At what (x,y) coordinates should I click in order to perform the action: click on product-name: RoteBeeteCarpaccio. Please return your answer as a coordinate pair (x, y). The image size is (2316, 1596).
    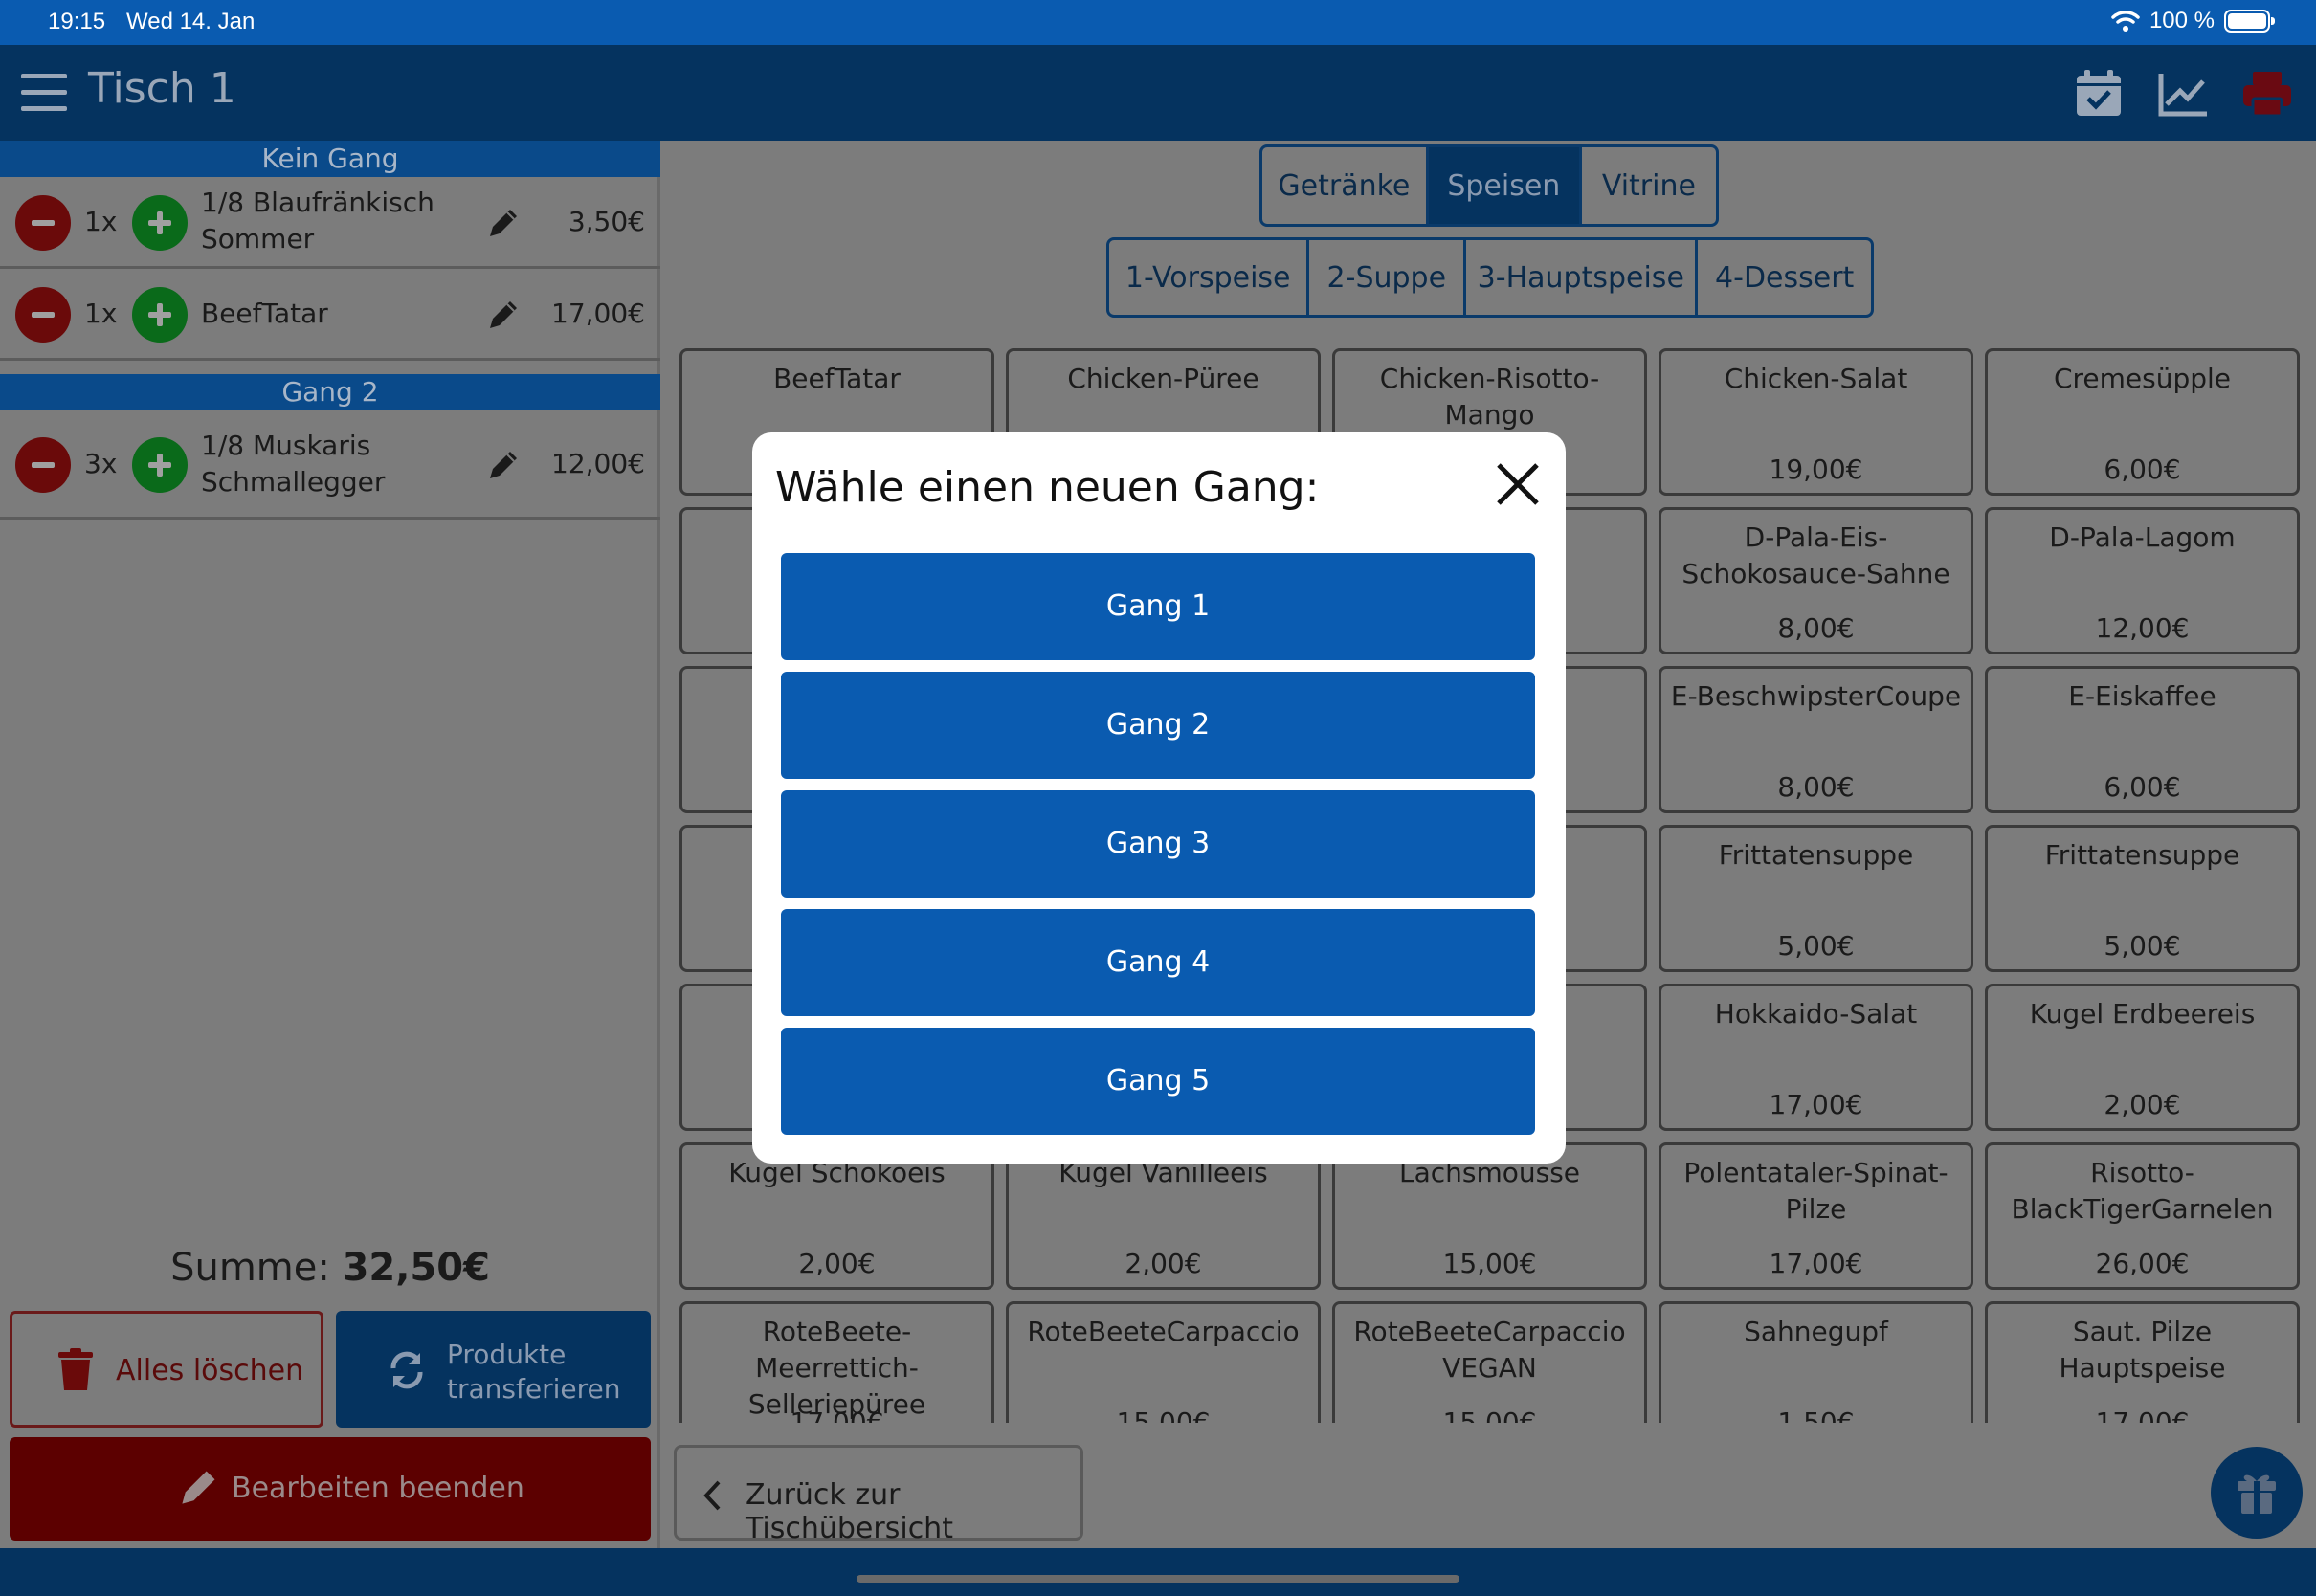
    Looking at the image, I should click on (1163, 1332).